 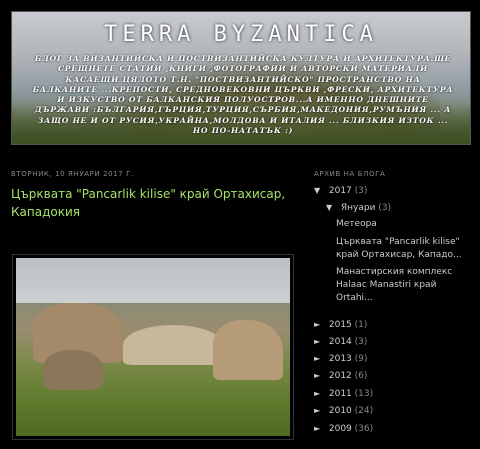 What do you see at coordinates (361, 359) in the screenshot?
I see `archive-count: (9)` at bounding box center [361, 359].